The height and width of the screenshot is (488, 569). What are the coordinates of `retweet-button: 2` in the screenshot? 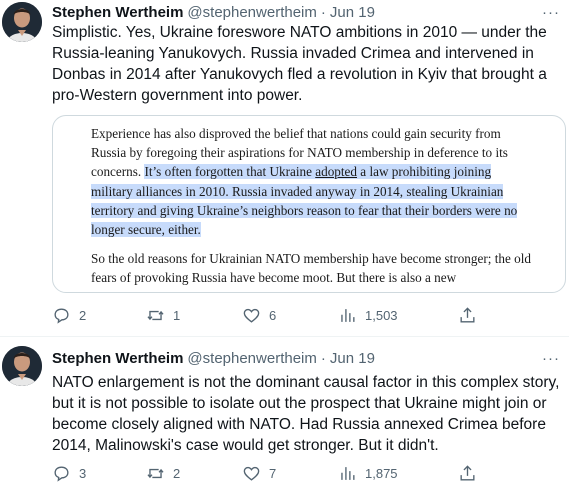 It's located at (163, 473).